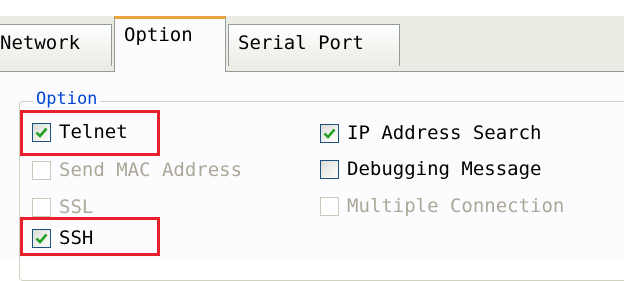  I want to click on send-mac-address-checkbox-box, so click(41, 170).